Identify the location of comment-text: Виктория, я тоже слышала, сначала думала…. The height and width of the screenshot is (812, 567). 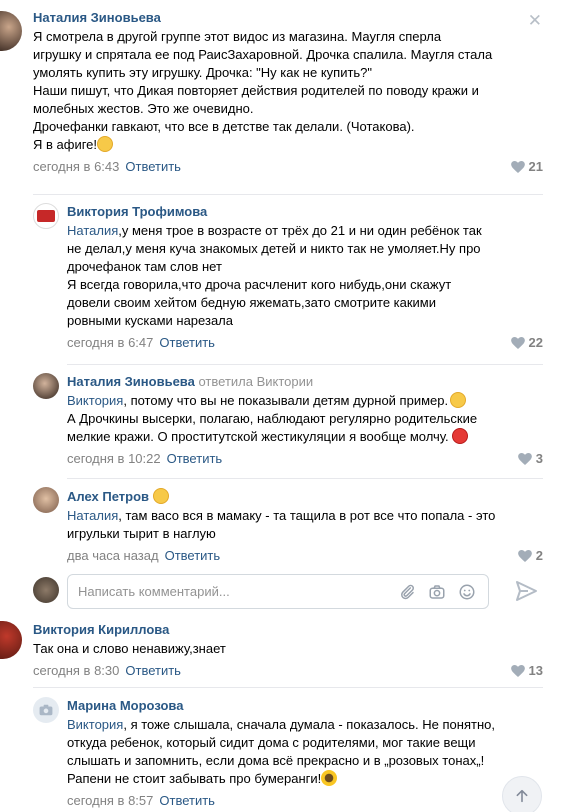
(281, 751).